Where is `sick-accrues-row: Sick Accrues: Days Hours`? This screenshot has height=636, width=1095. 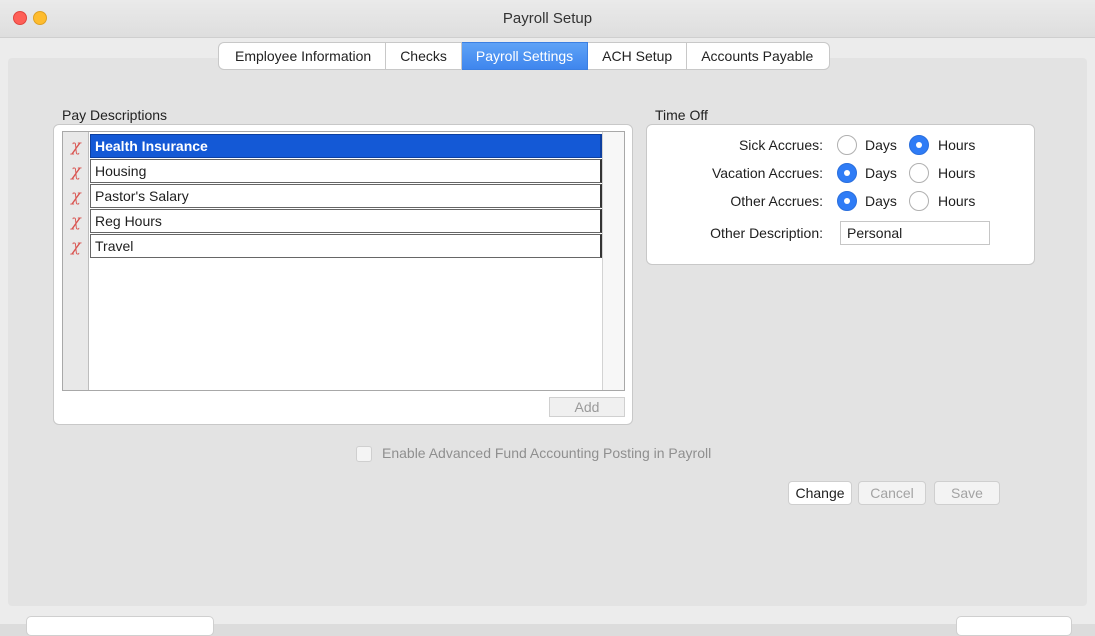 sick-accrues-row: Sick Accrues: Days Hours is located at coordinates (841, 146).